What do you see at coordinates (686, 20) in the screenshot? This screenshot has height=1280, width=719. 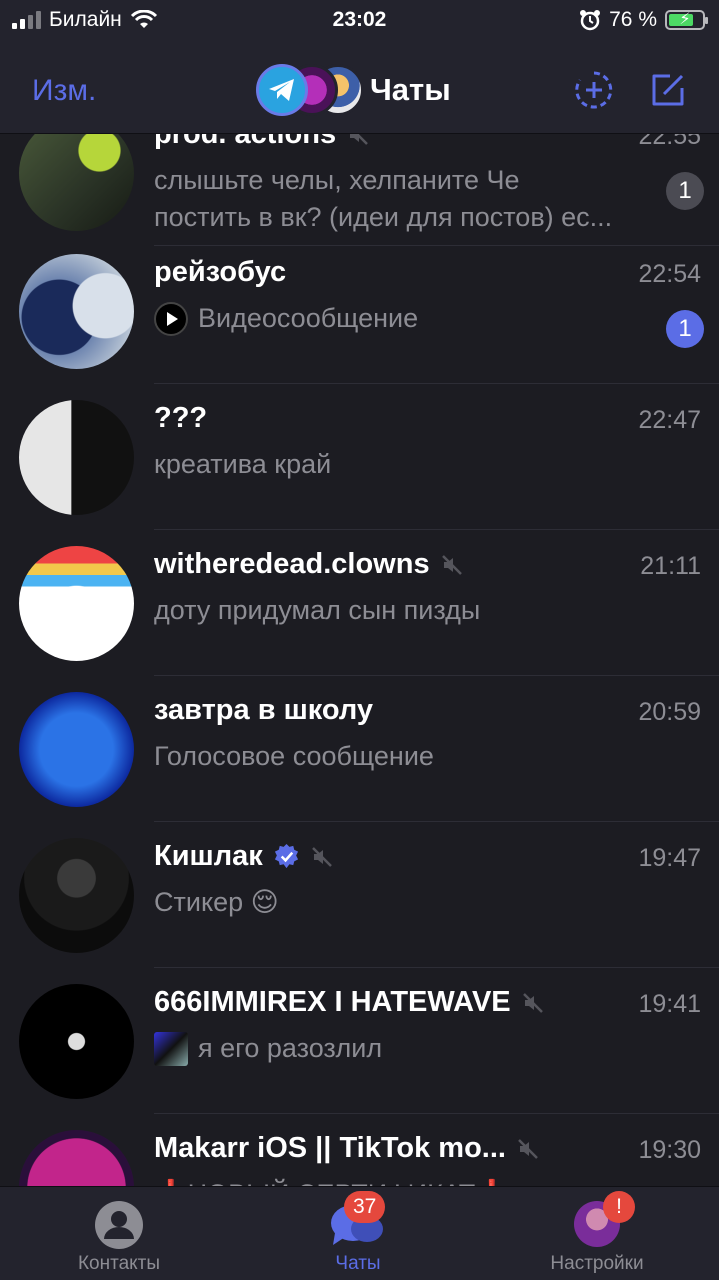 I see `battery-icon: ⚡` at bounding box center [686, 20].